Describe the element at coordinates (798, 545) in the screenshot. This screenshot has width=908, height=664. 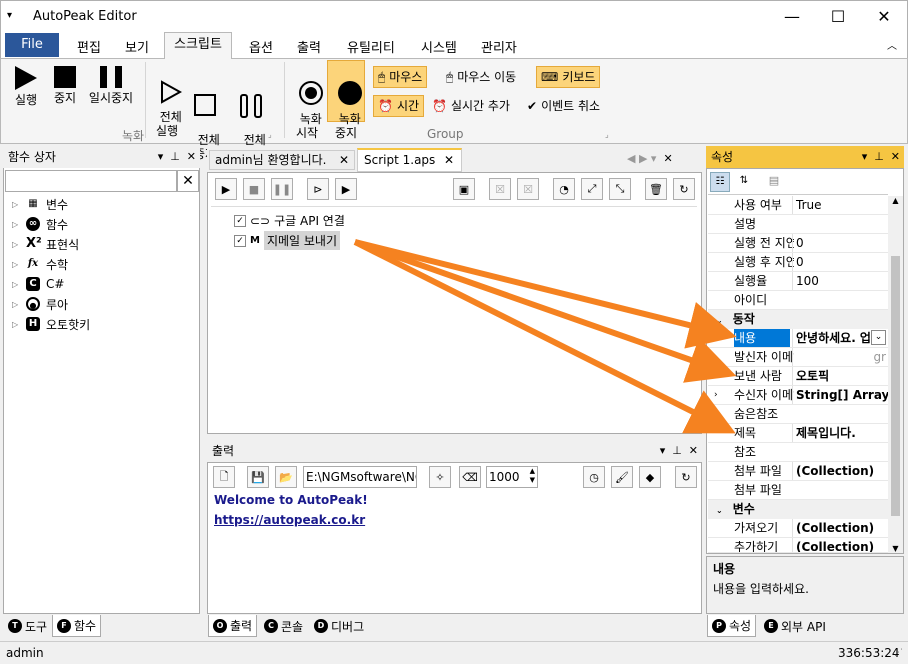
I see `prop-row: 추가하기 (Collection)` at that location.